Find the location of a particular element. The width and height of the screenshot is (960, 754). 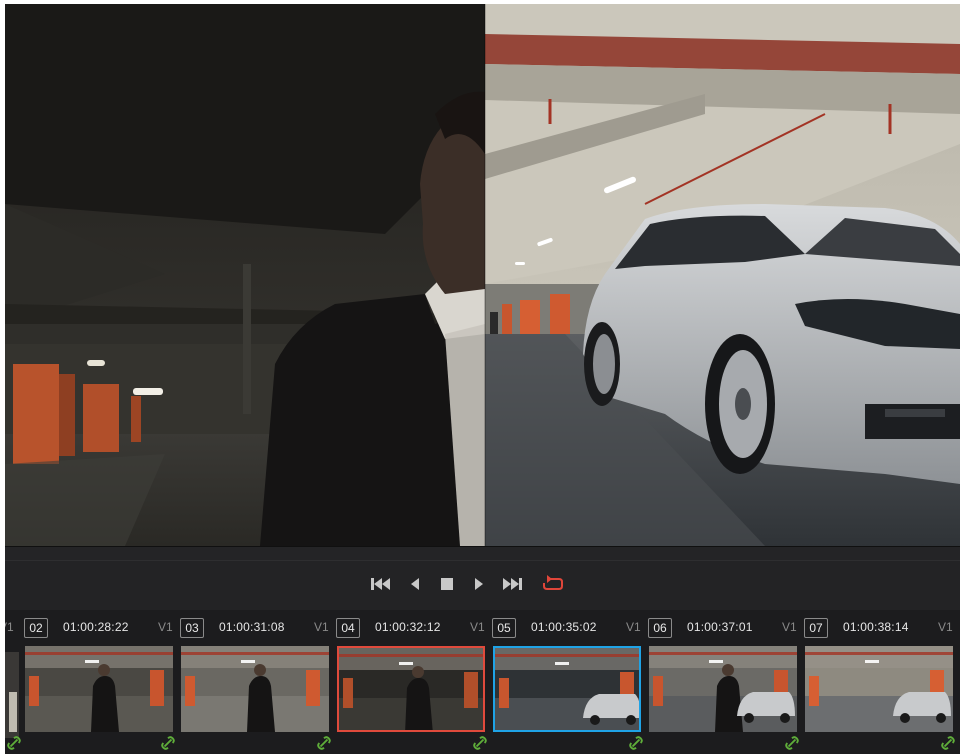

stop-button is located at coordinates (447, 584).